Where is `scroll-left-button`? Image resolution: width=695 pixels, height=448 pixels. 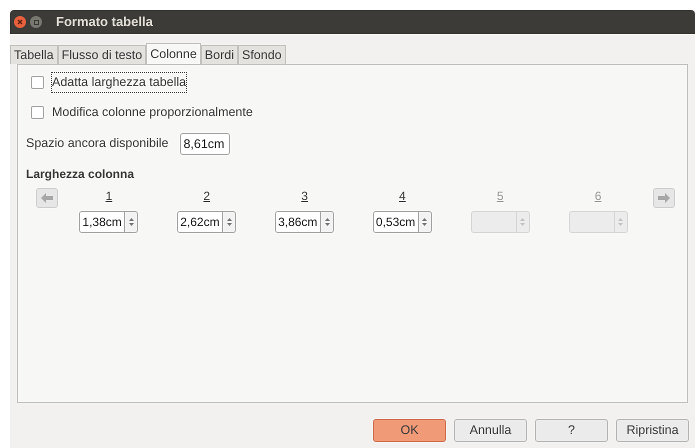
scroll-left-button is located at coordinates (47, 198).